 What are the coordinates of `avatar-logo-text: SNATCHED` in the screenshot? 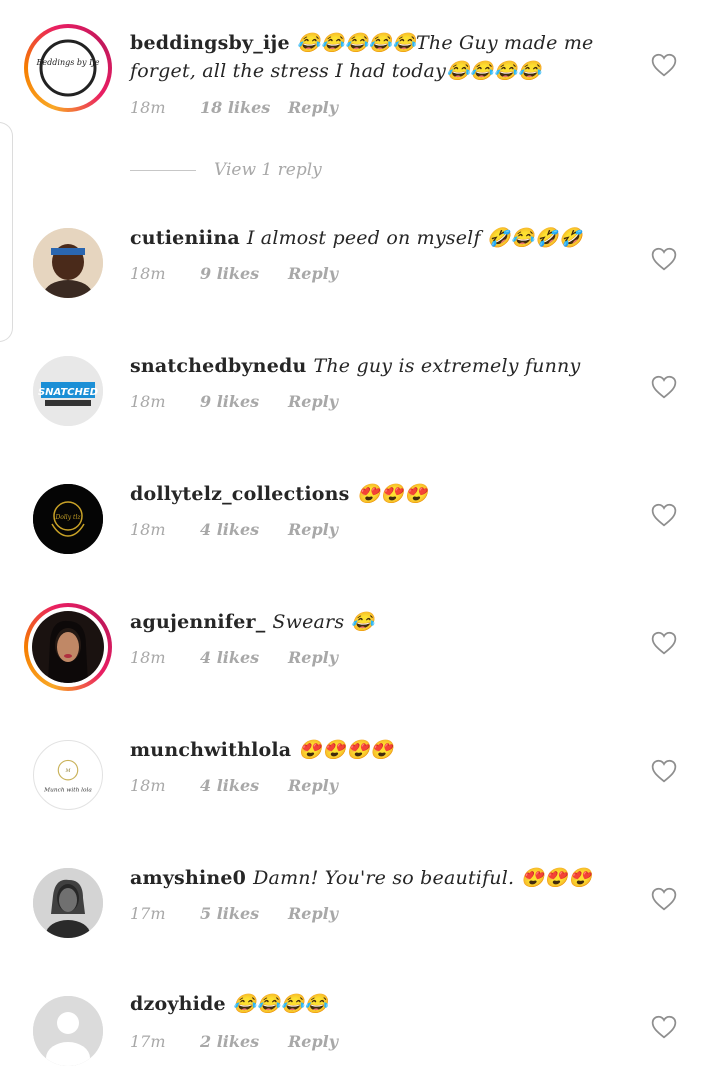 It's located at (68, 392).